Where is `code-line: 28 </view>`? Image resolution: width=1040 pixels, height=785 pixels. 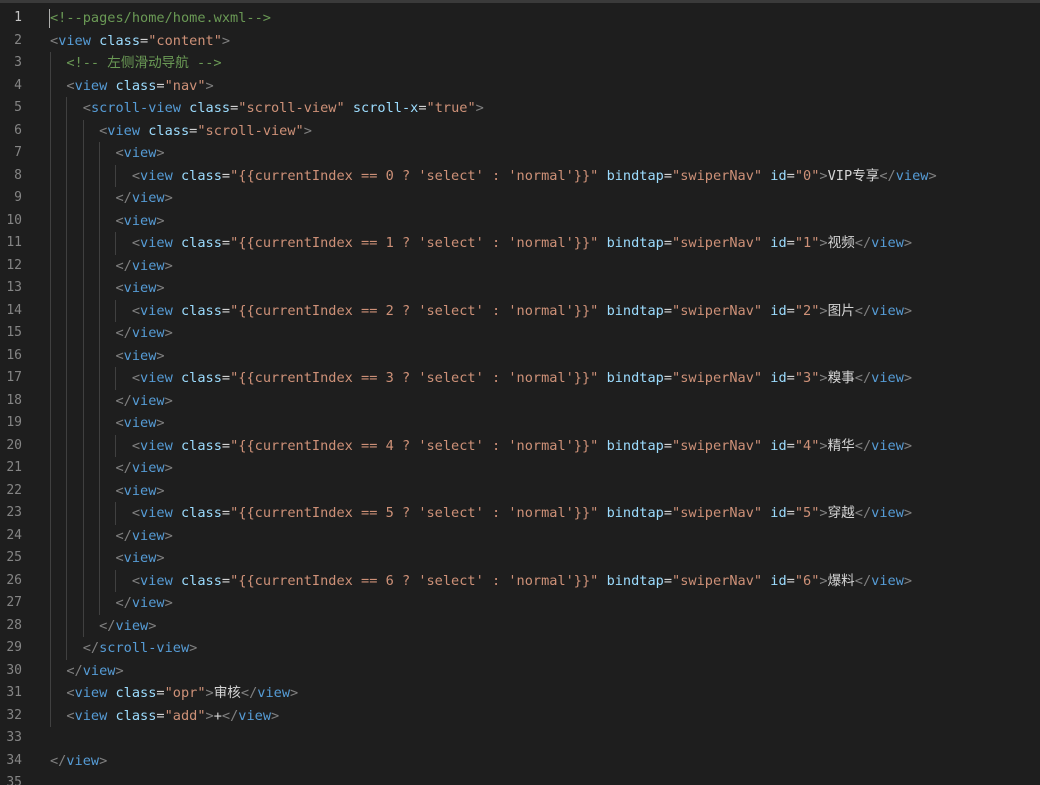 code-line: 28 </view> is located at coordinates (520, 626).